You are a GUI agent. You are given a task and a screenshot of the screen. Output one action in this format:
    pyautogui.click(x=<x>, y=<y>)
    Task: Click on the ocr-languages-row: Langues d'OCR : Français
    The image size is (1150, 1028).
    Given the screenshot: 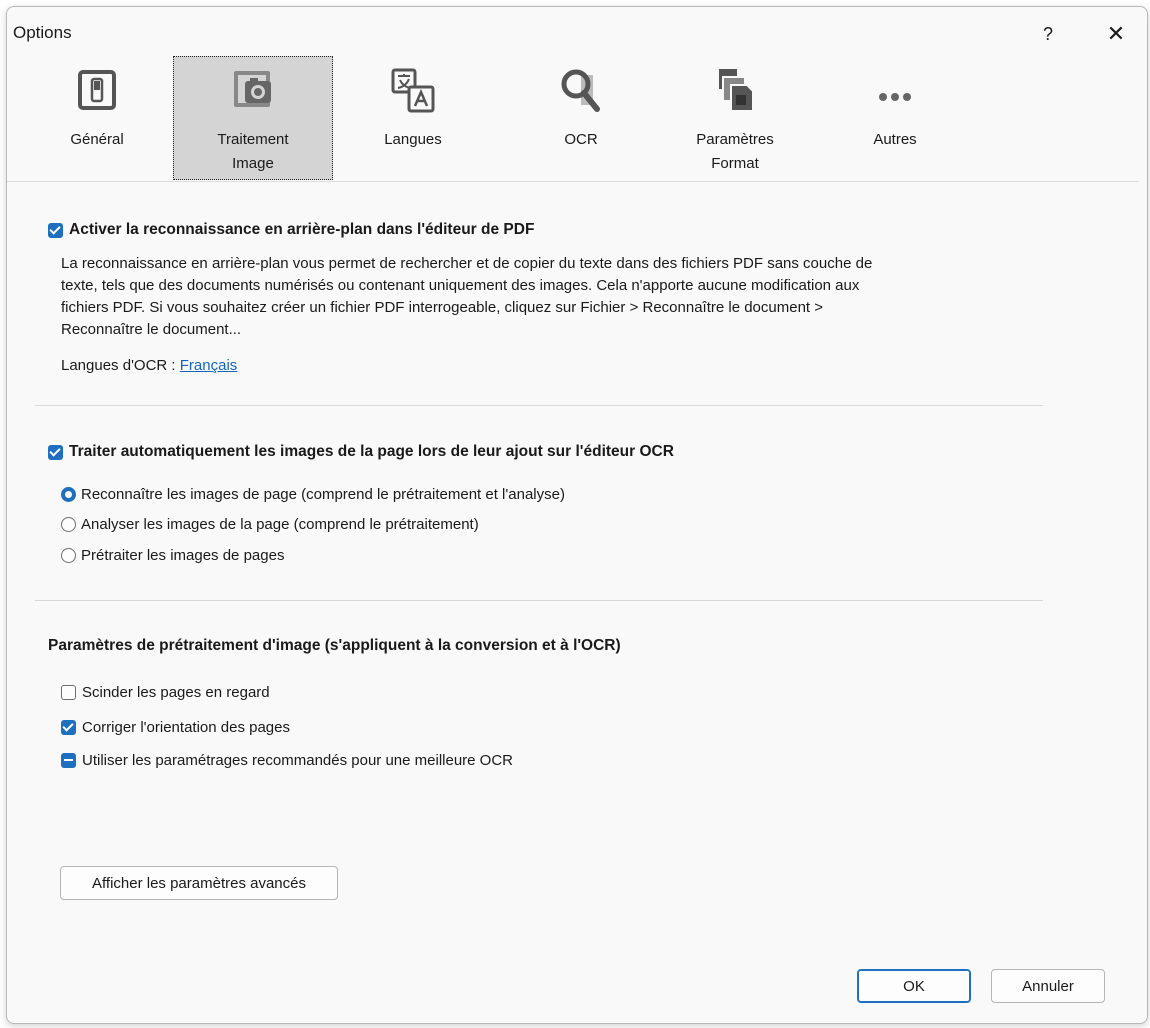 What is the action you would take?
    pyautogui.click(x=149, y=365)
    